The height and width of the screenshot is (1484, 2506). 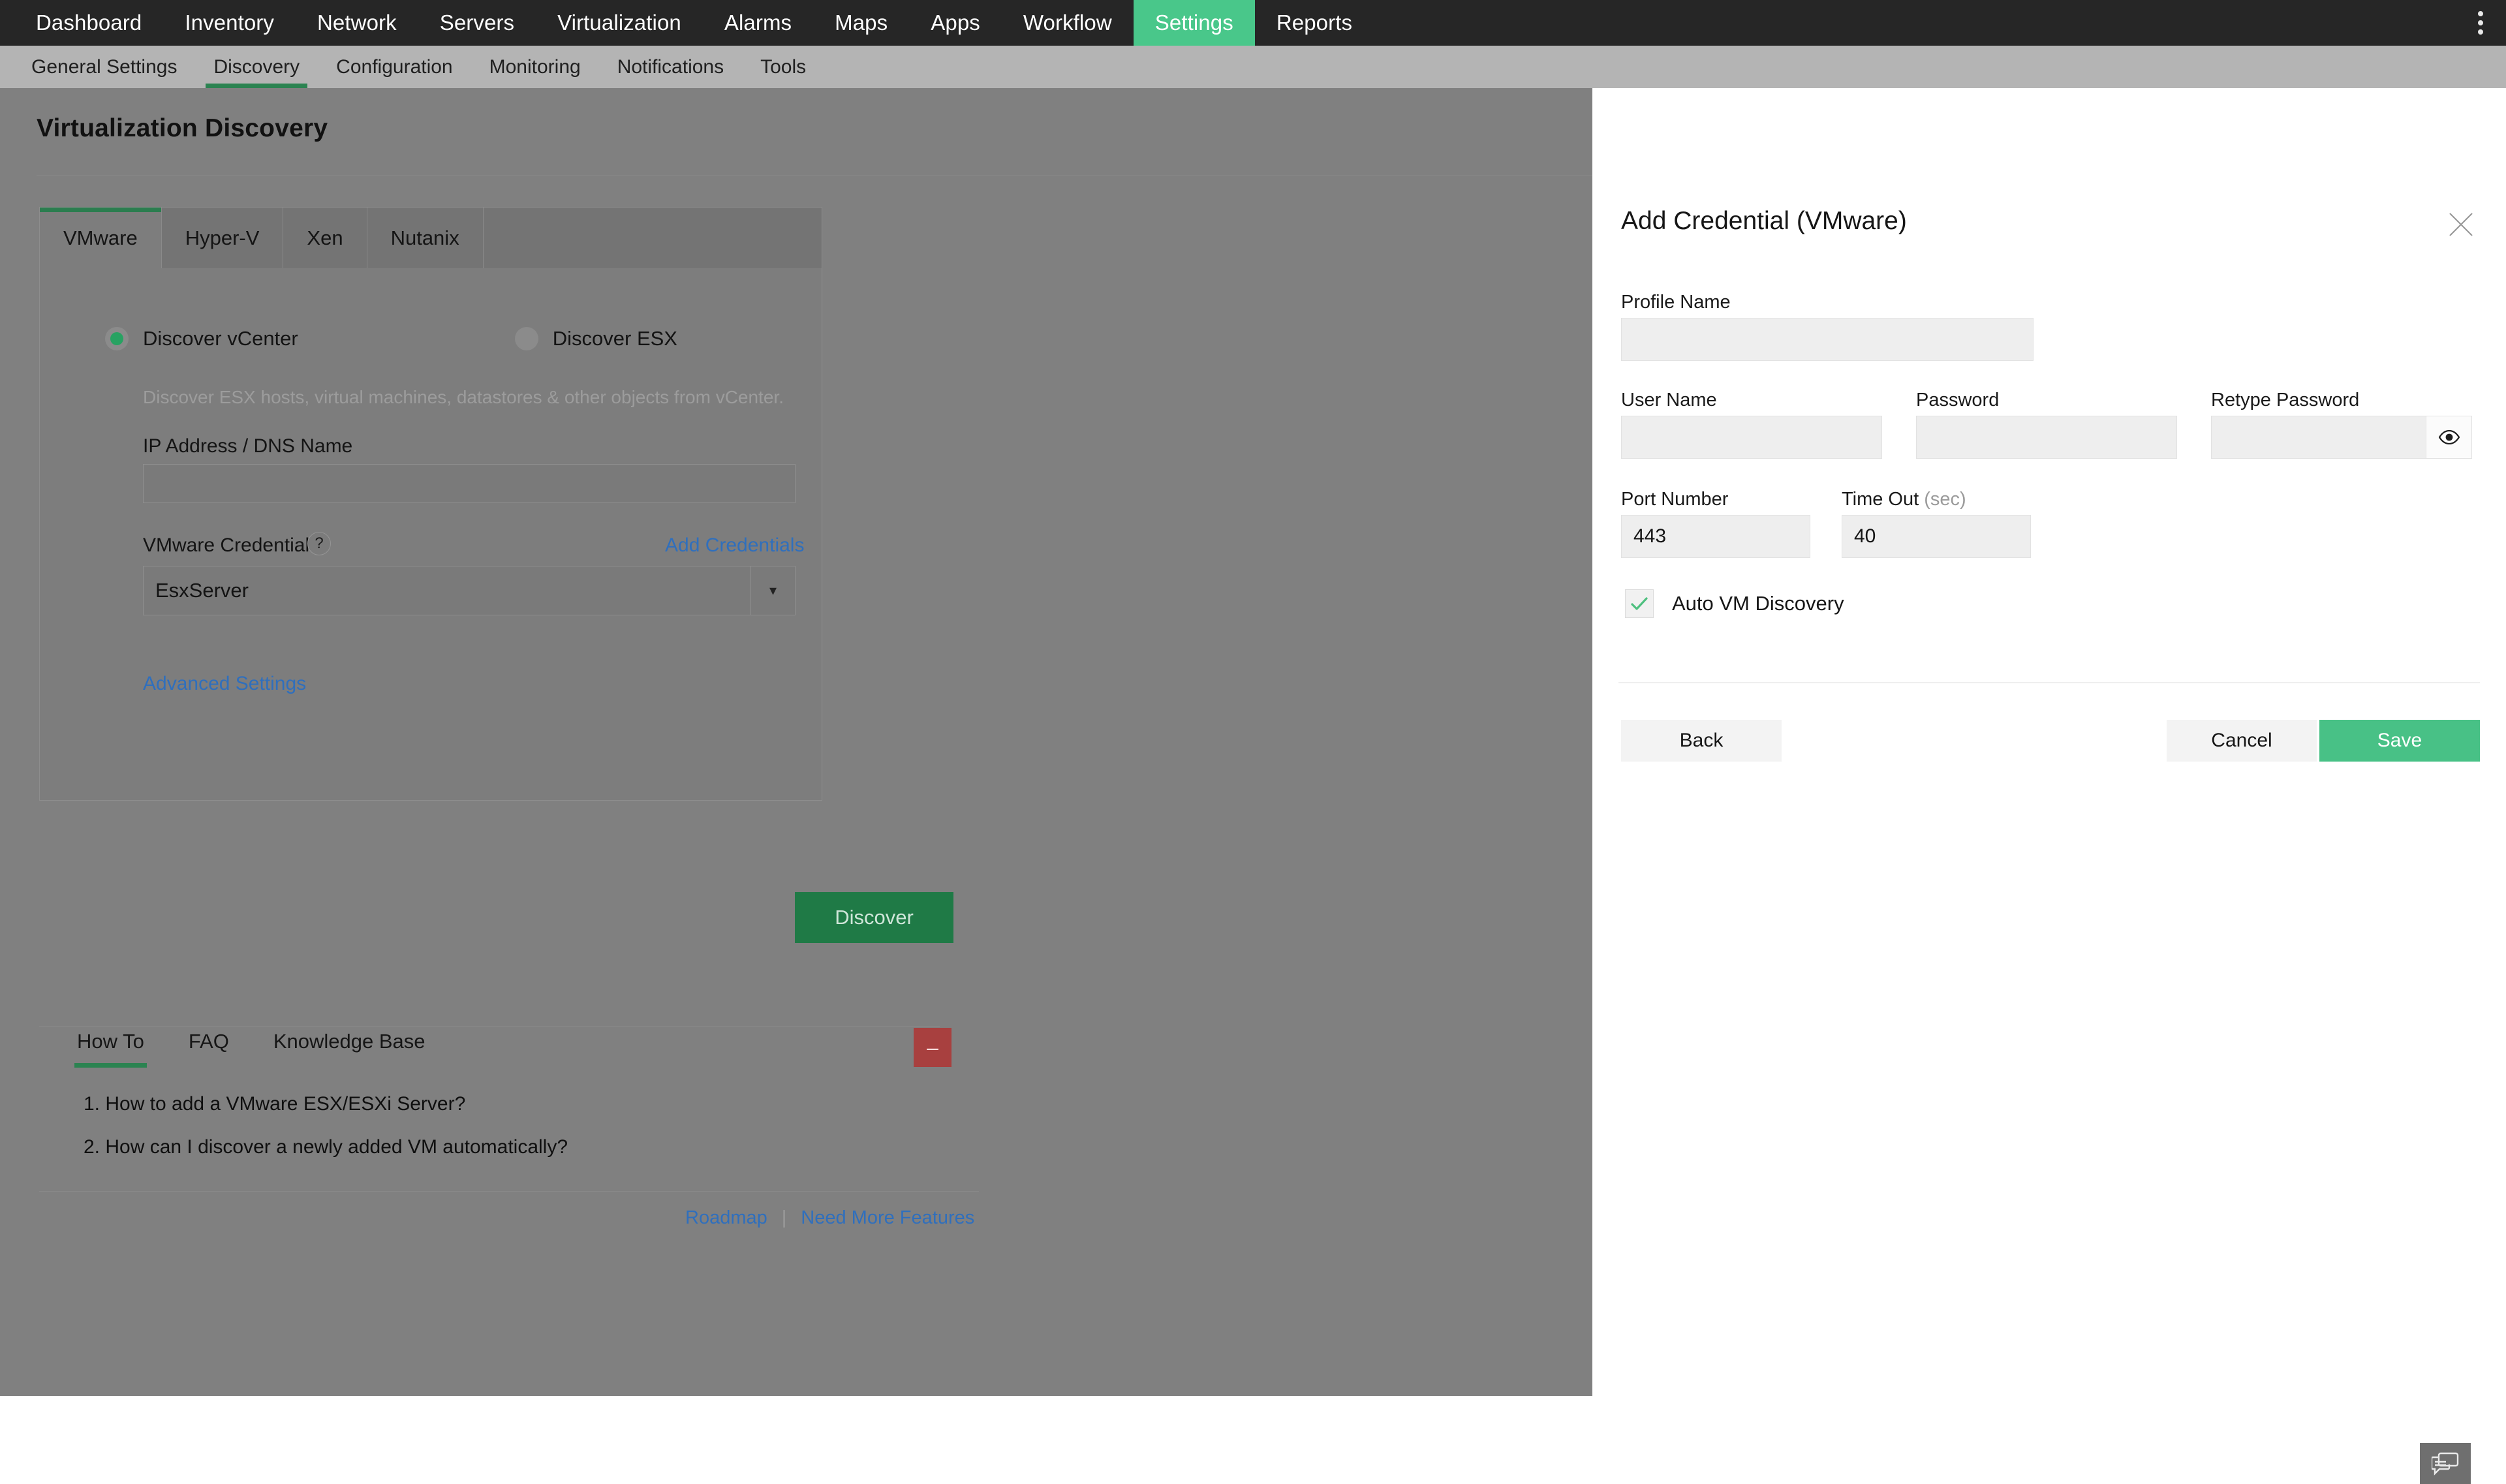 What do you see at coordinates (1702, 741) in the screenshot?
I see `back-button: Back` at bounding box center [1702, 741].